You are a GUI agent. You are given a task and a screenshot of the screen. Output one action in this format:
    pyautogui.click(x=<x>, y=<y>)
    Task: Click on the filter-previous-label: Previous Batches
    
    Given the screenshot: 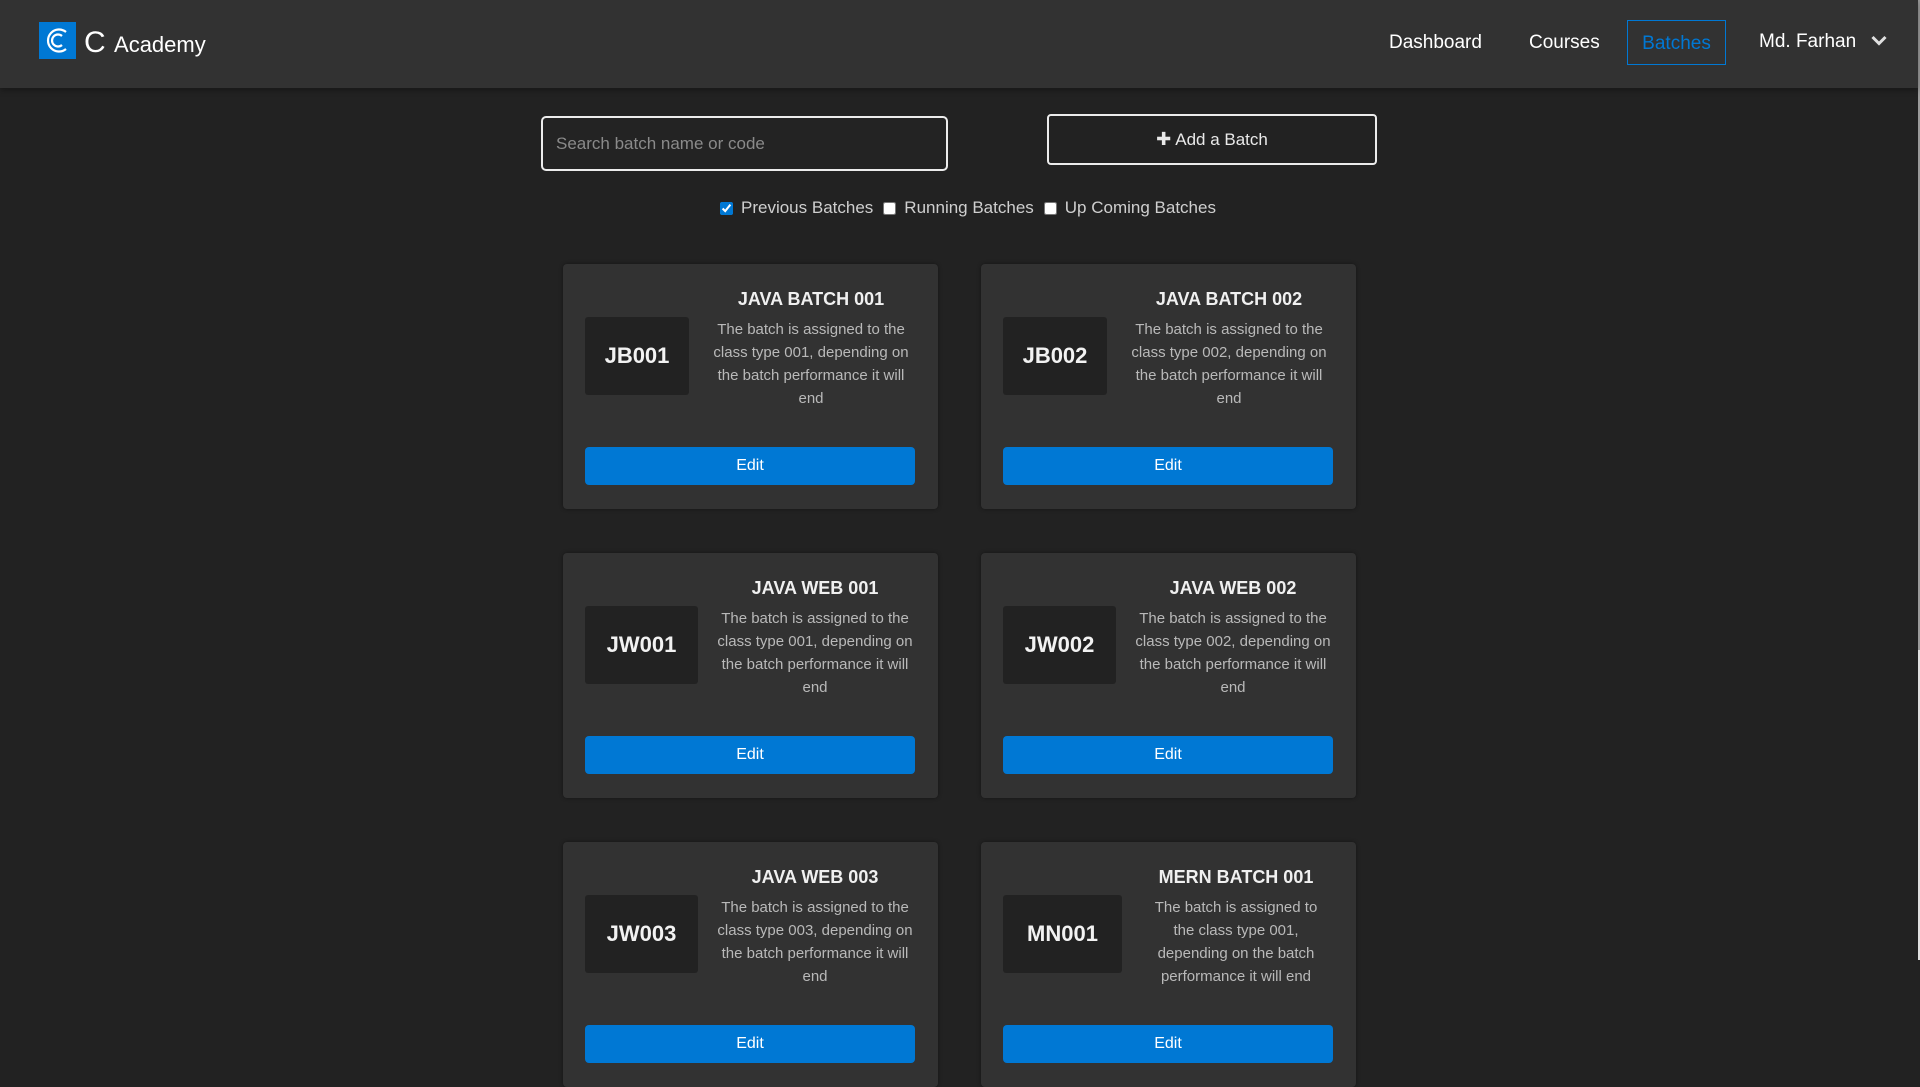 What is the action you would take?
    pyautogui.click(x=807, y=207)
    